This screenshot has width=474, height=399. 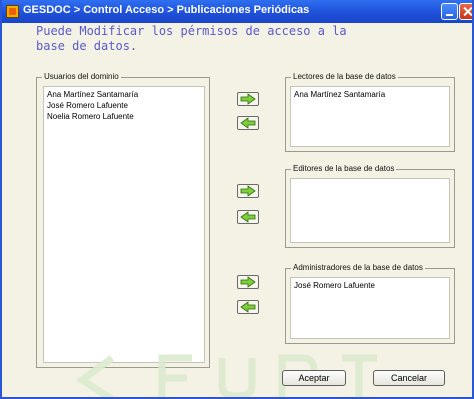 I want to click on add-reader-button, so click(x=248, y=99).